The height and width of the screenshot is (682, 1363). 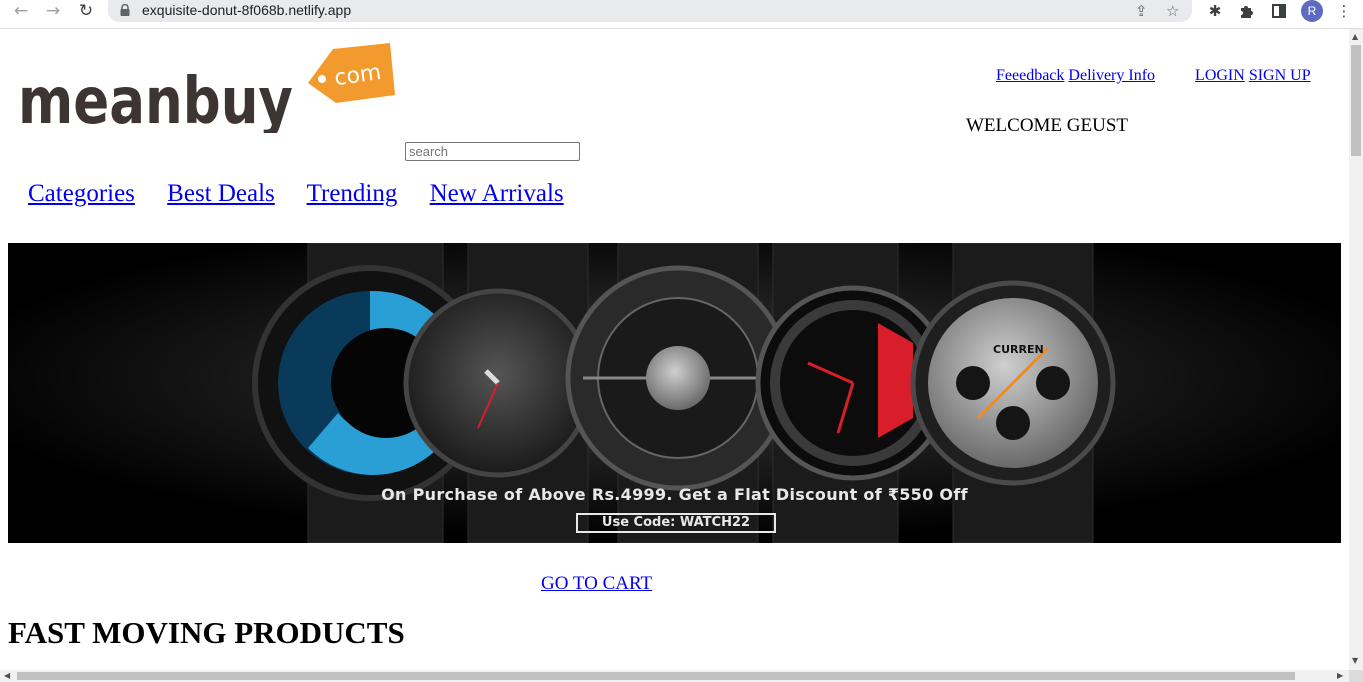 What do you see at coordinates (656, 676) in the screenshot?
I see `horizontal-scroll-thumb` at bounding box center [656, 676].